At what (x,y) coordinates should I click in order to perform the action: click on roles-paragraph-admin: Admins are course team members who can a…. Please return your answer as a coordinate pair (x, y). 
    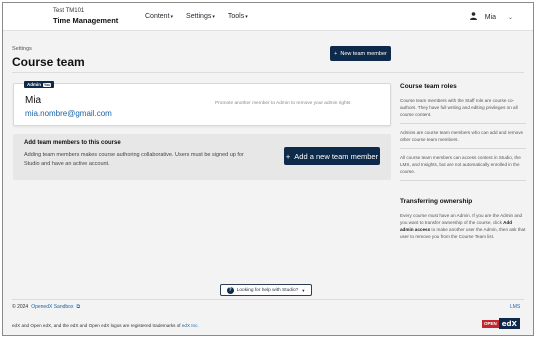
    Looking at the image, I should click on (462, 136).